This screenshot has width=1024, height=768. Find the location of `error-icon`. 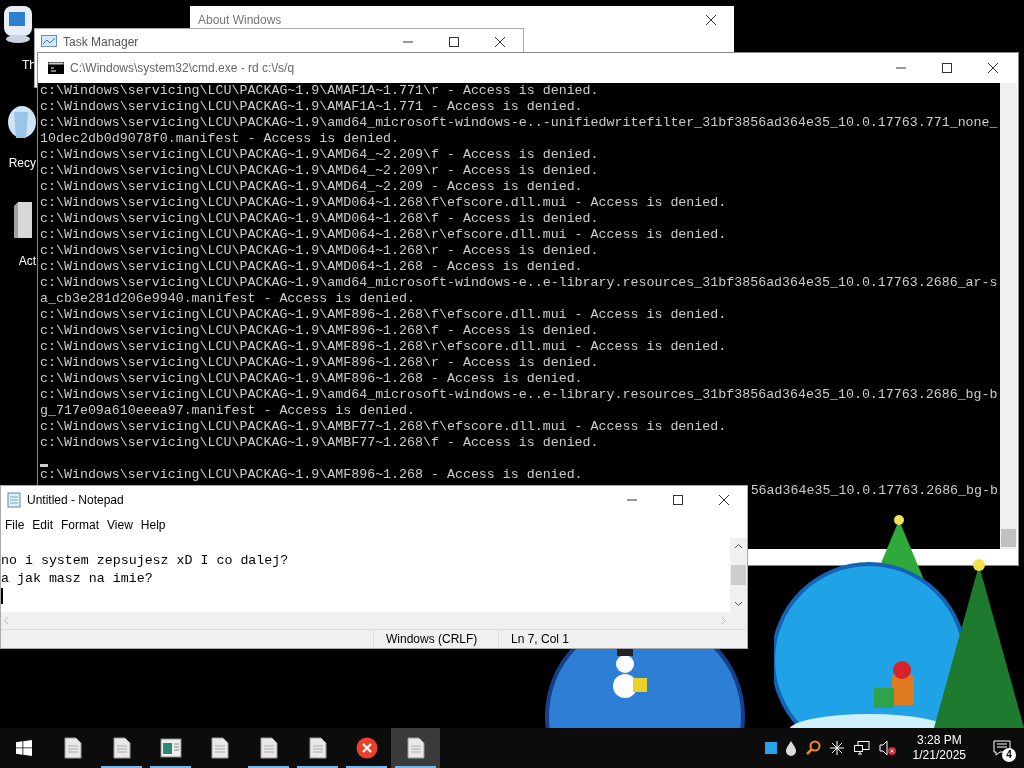

error-icon is located at coordinates (366, 748).